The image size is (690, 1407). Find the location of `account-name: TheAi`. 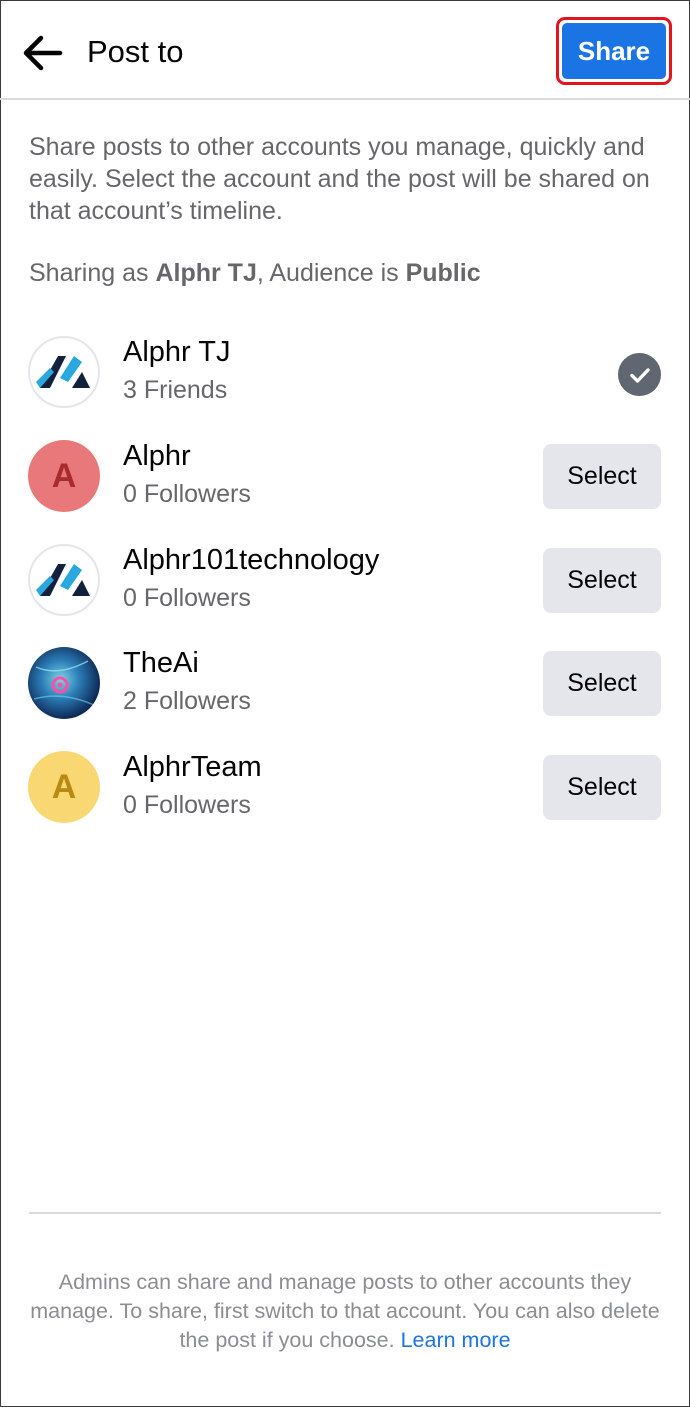

account-name: TheAi is located at coordinates (161, 663).